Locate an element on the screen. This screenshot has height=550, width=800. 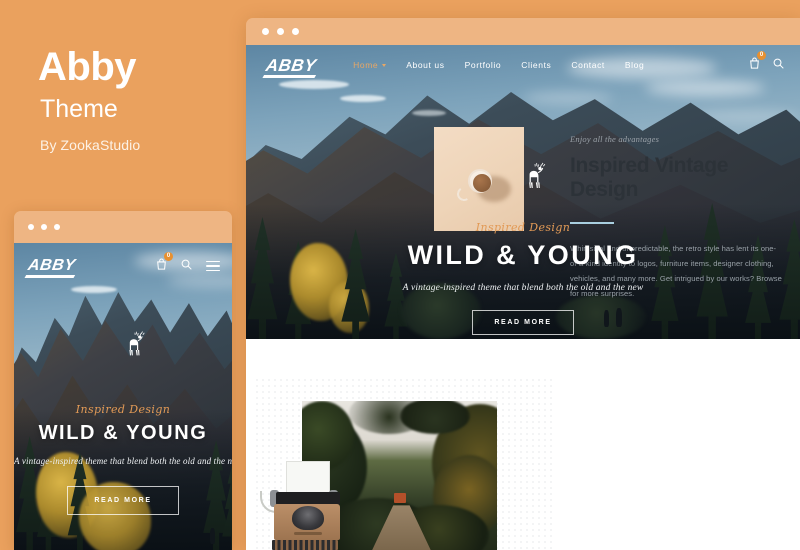
section-heading: Inspired Vintage Design is located at coordinates (649, 178).